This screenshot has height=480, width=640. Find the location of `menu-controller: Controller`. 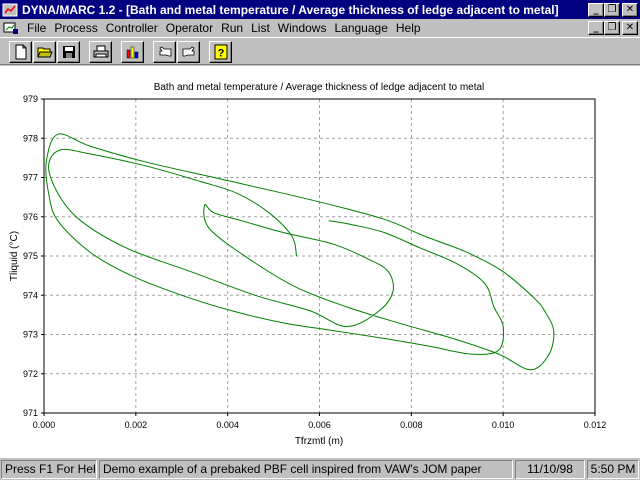

menu-controller: Controller is located at coordinates (132, 28).